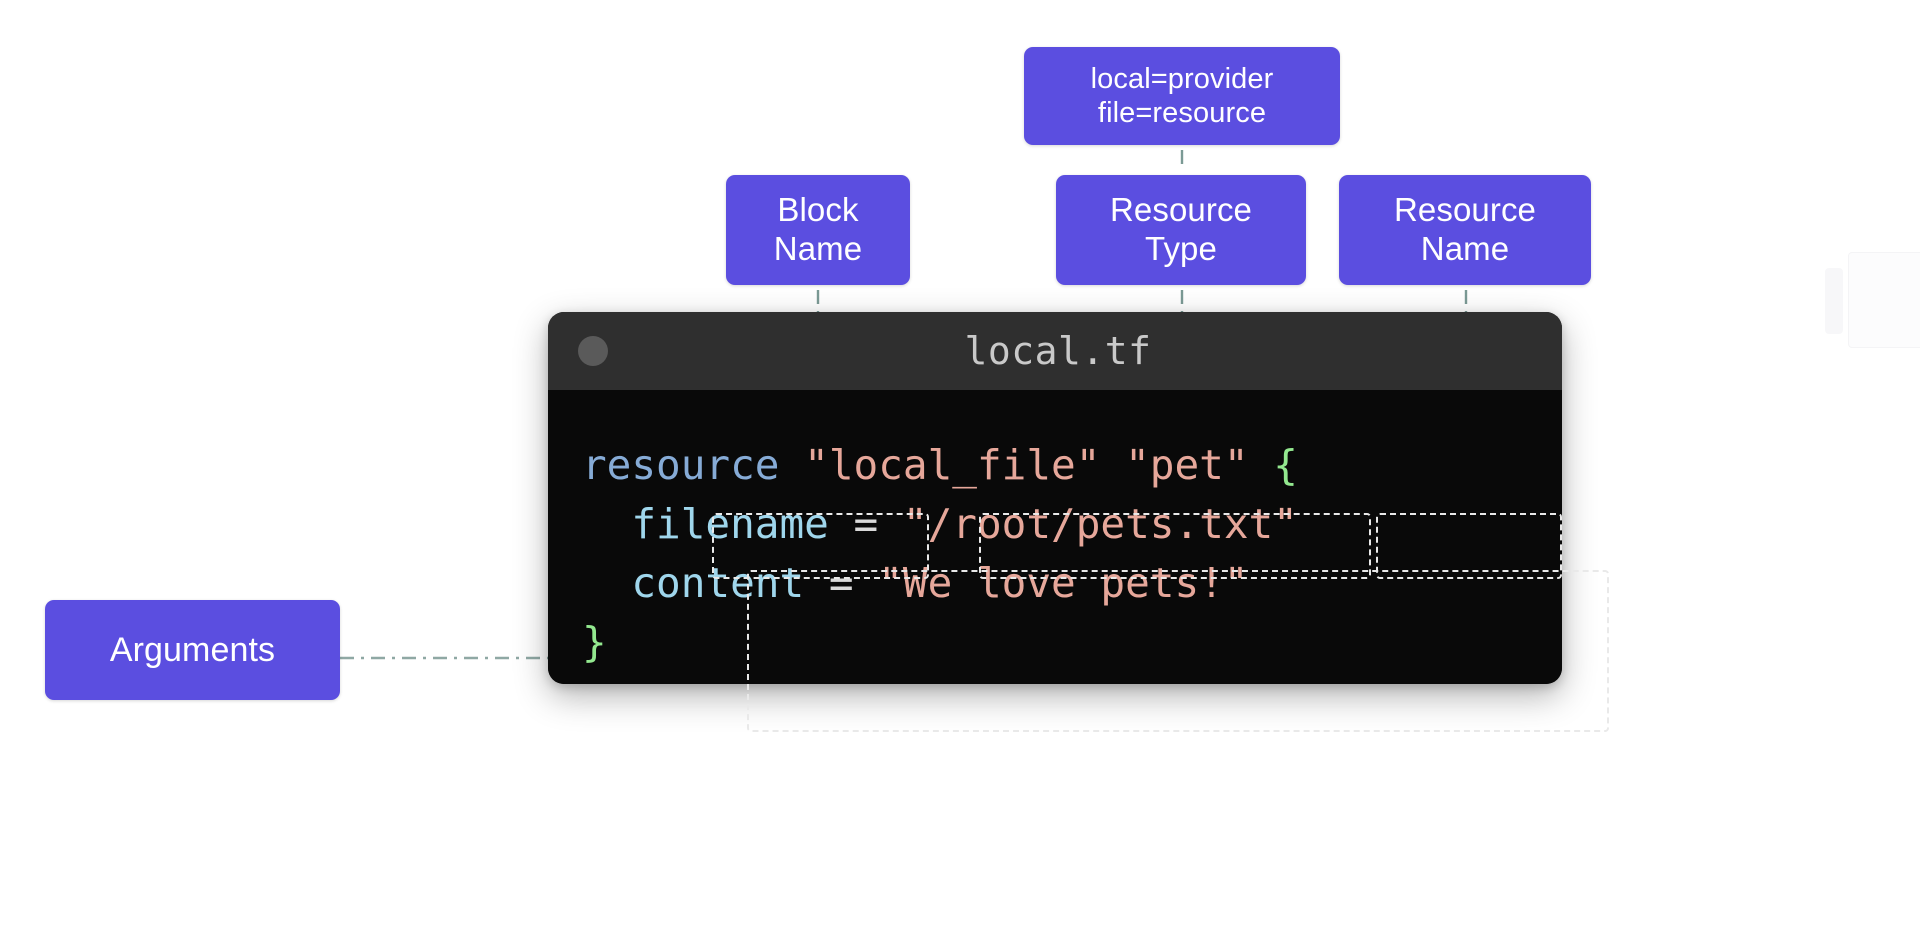 This screenshot has width=1920, height=940. Describe the element at coordinates (1181, 230) in the screenshot. I see `annotation-resource-type: Resource Type` at that location.